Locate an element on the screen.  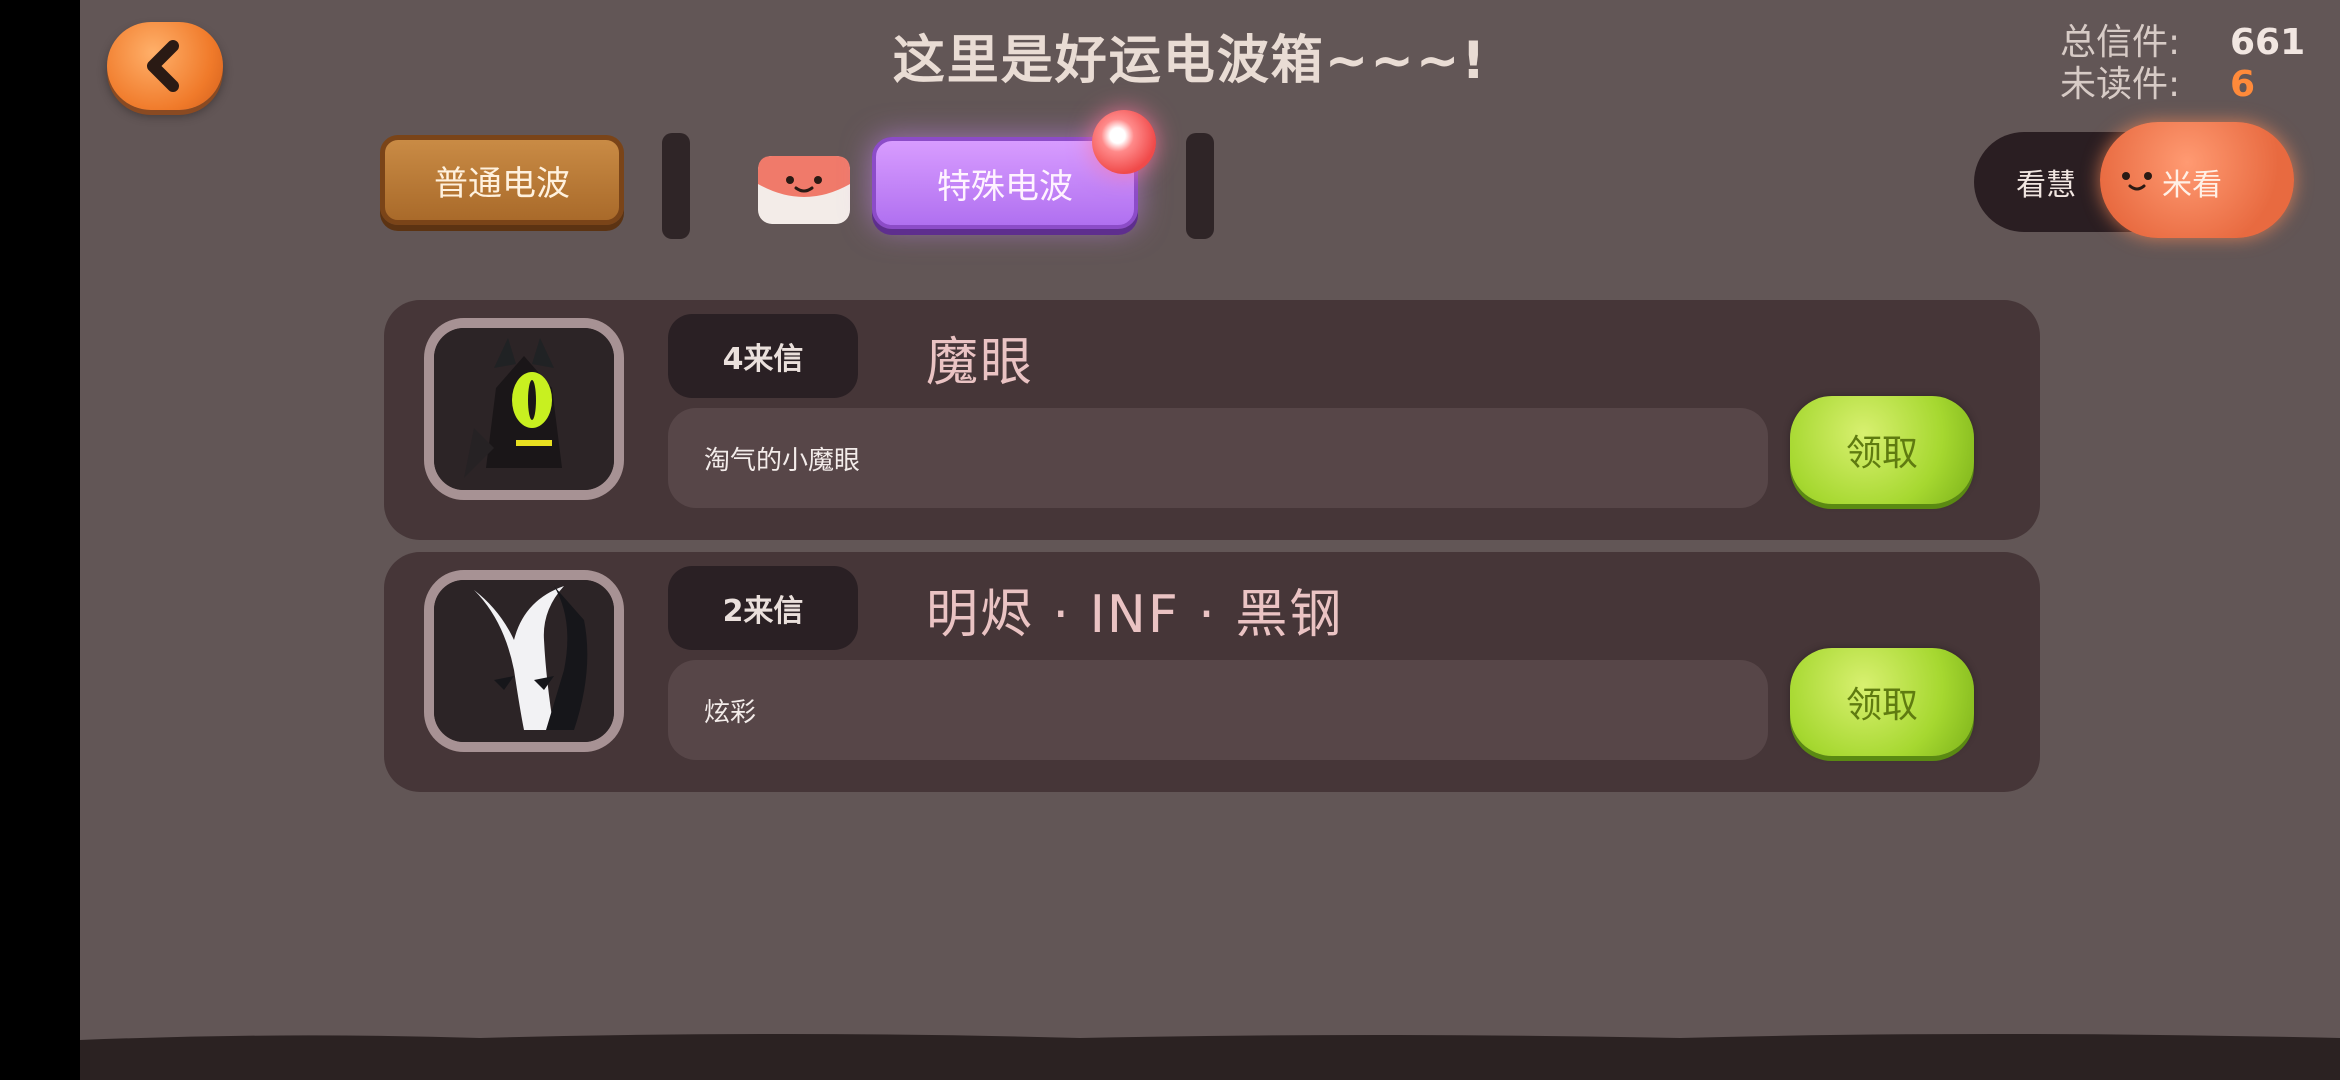
tab-normal-waves: 普通电波 is located at coordinates (502, 180).